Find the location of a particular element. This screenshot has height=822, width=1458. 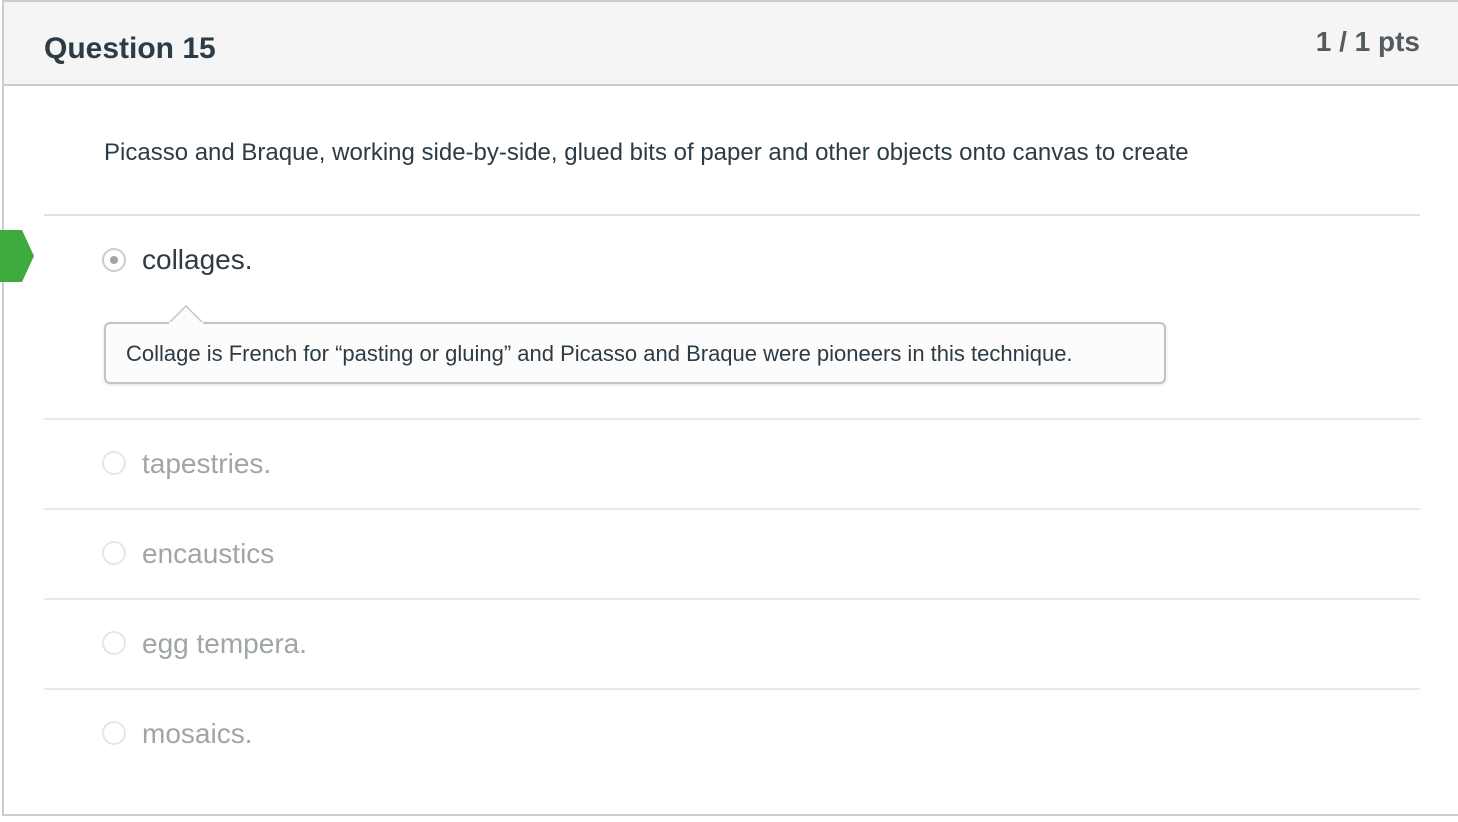

question-header: Question 15 1 / 1 pts is located at coordinates (731, 44).